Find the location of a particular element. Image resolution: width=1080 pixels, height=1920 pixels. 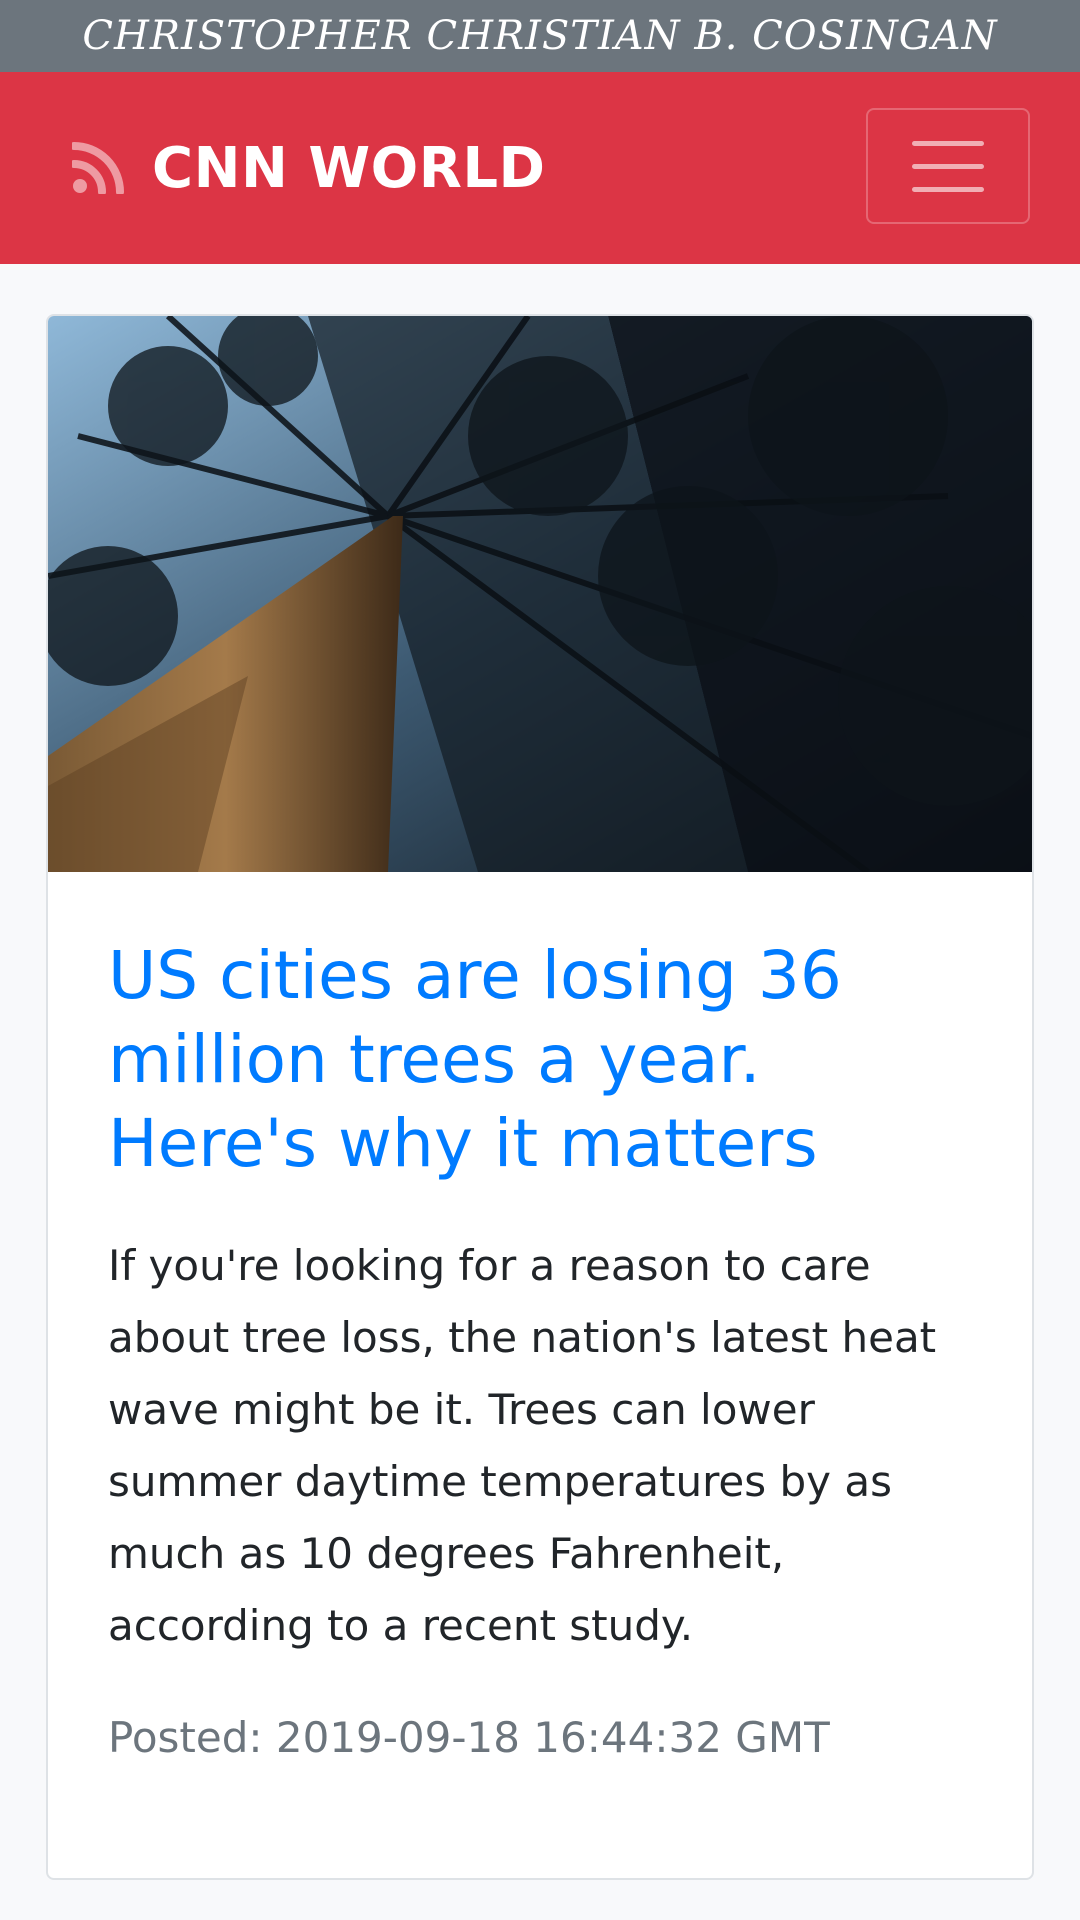

navbar: CNN WORLD is located at coordinates (540, 168).